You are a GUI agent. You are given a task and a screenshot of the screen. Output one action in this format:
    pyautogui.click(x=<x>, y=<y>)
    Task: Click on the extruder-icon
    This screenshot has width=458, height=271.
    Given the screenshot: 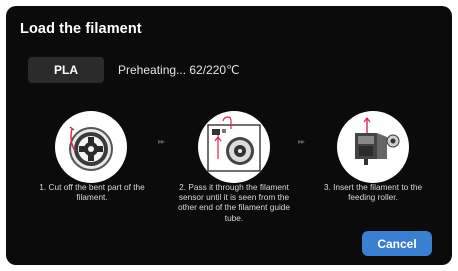 What is the action you would take?
    pyautogui.click(x=377, y=141)
    